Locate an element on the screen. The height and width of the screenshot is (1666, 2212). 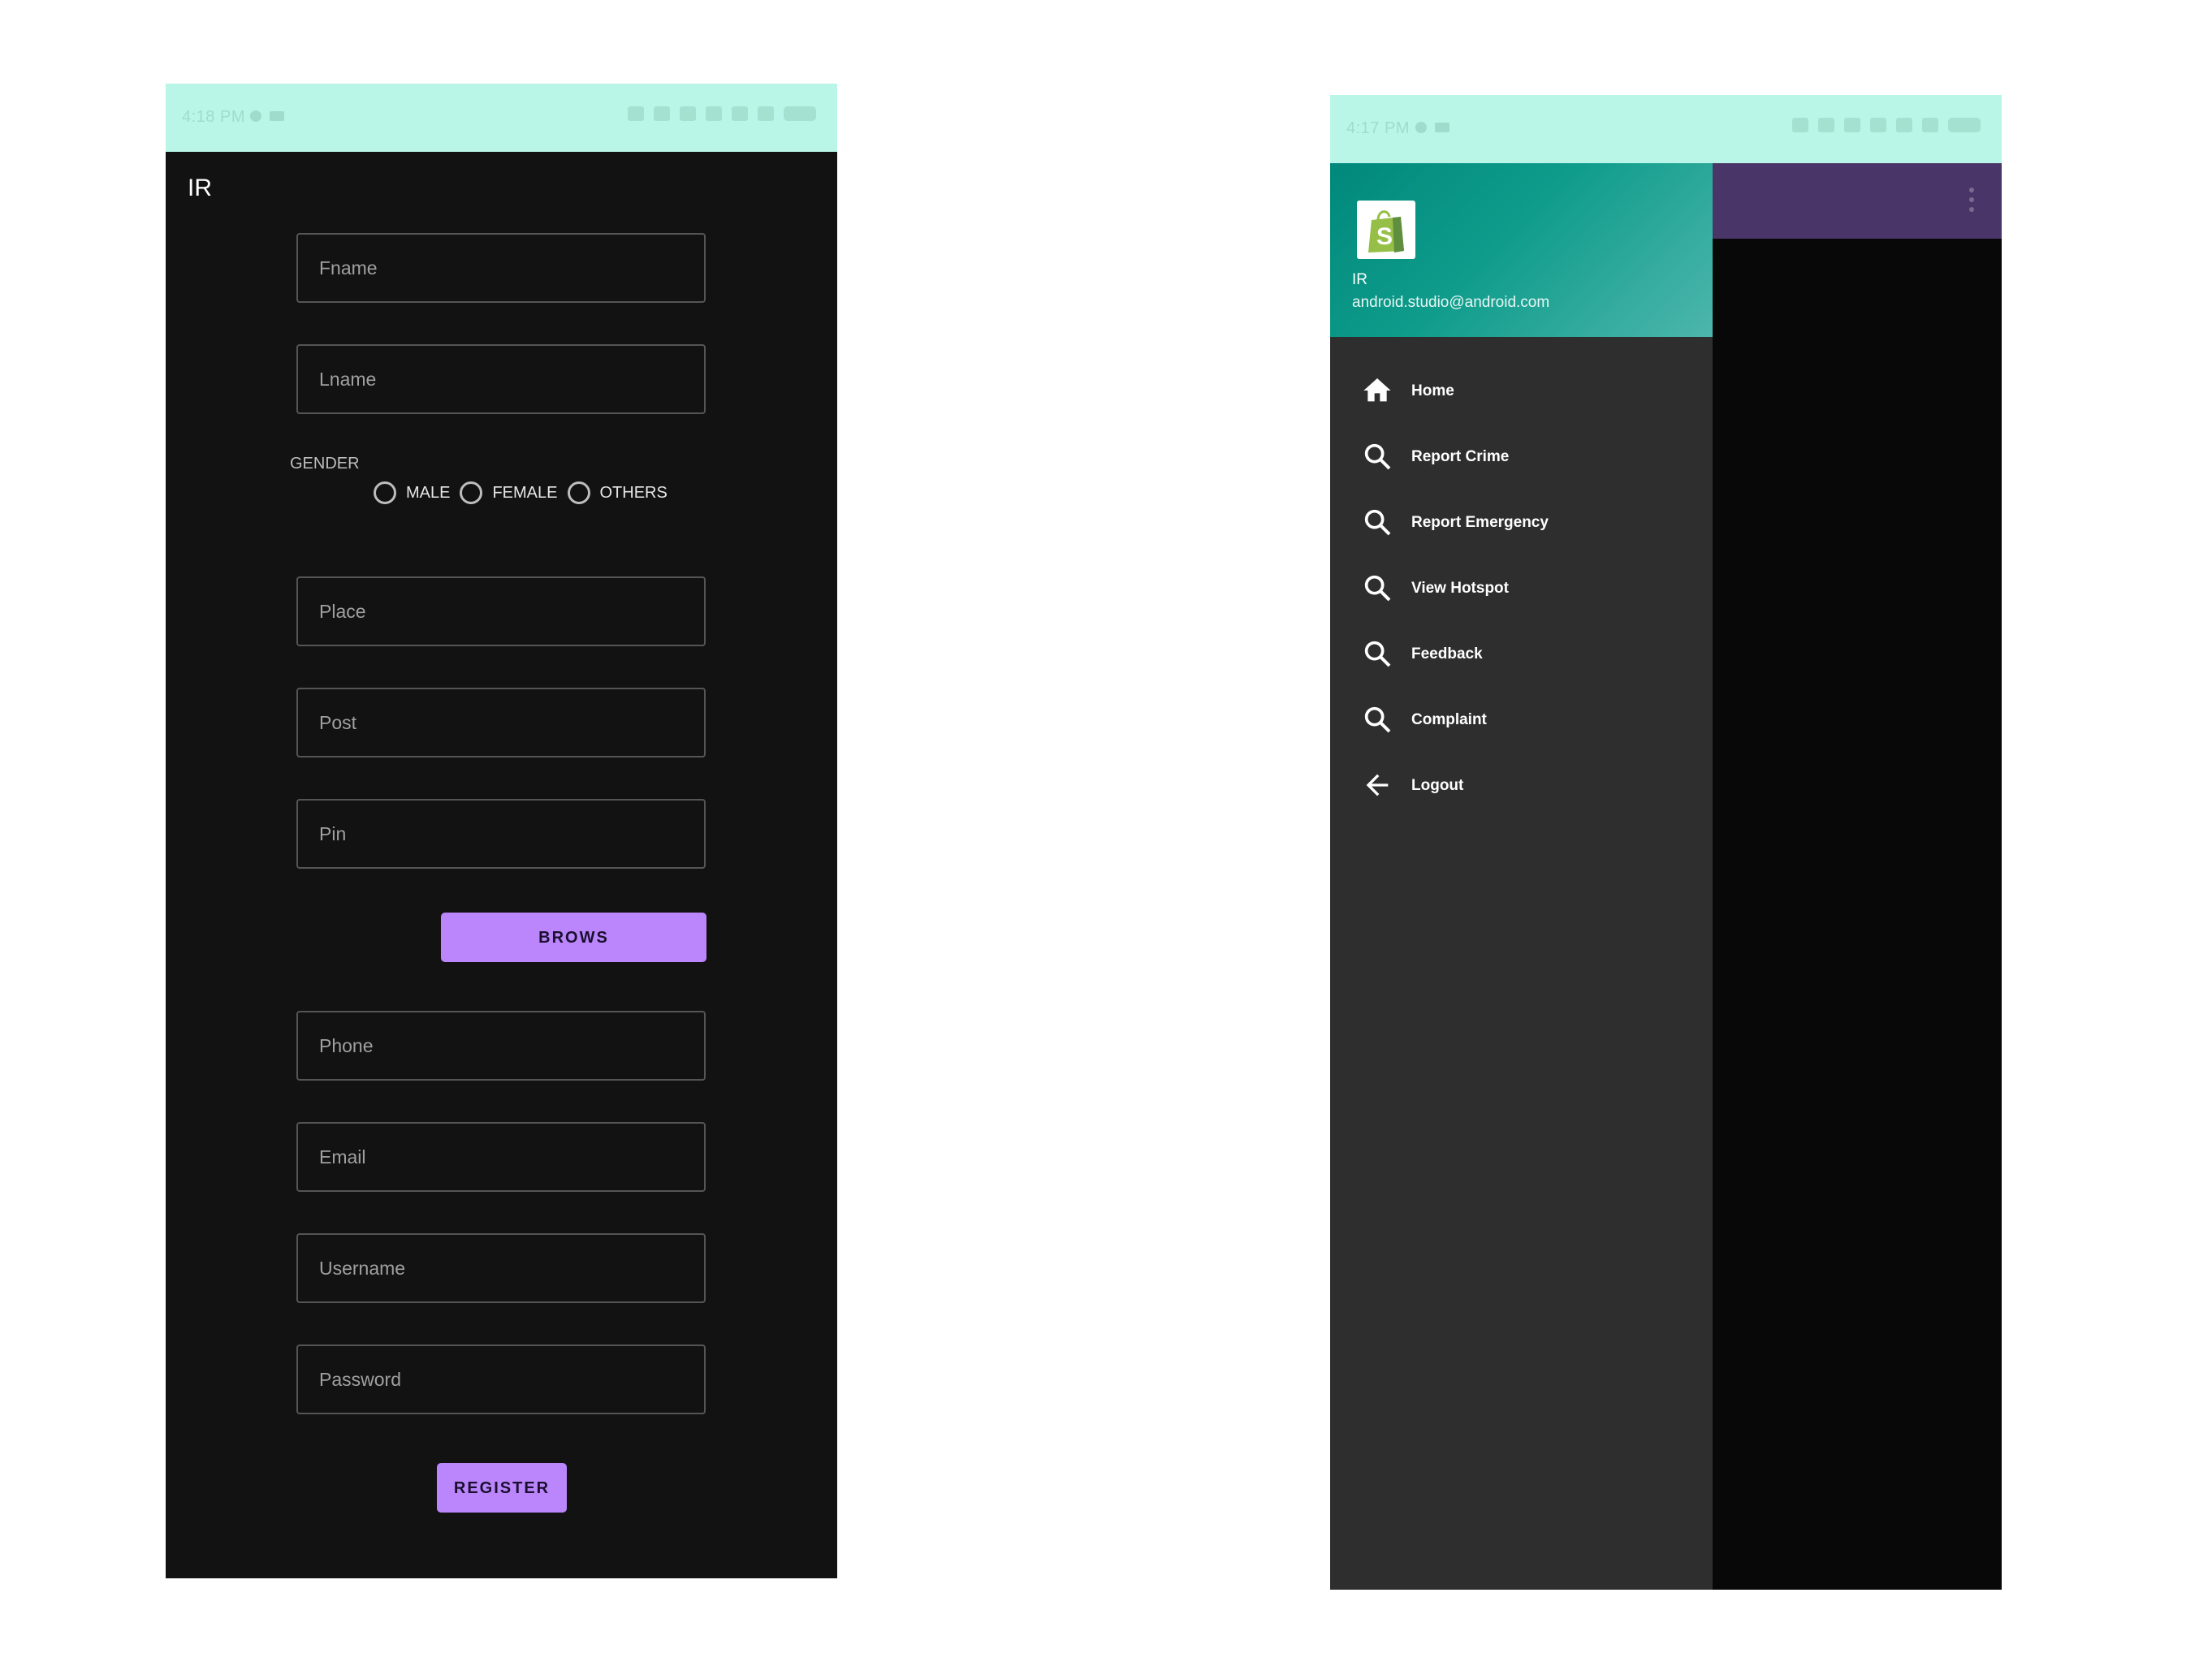
menu-item-home: Home is located at coordinates (1521, 391).